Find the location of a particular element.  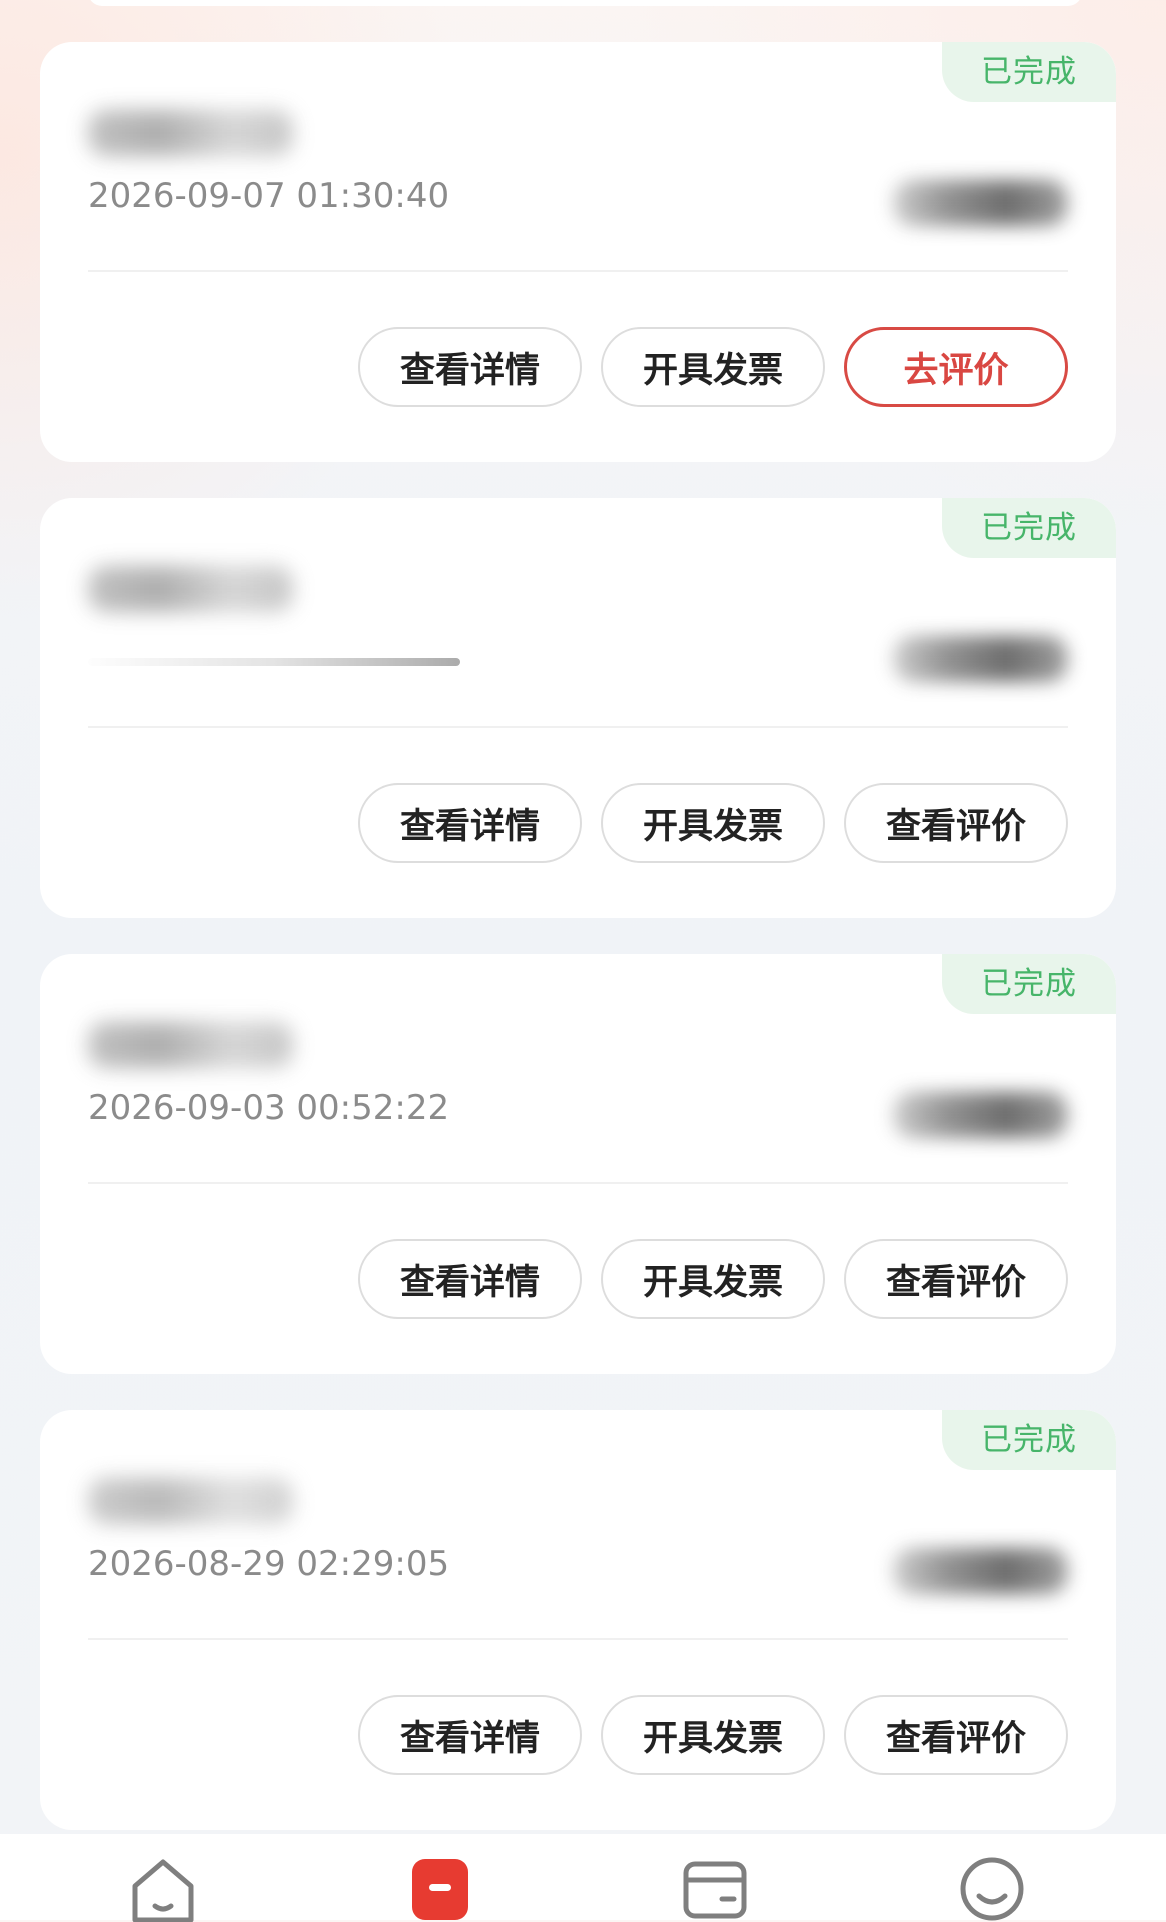

orders-icon is located at coordinates (440, 1888).